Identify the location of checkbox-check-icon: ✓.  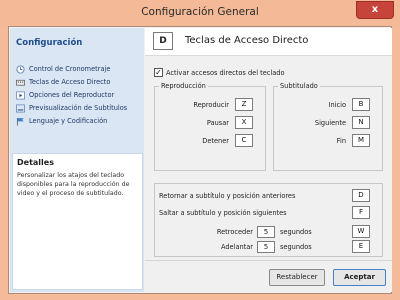
(158, 72).